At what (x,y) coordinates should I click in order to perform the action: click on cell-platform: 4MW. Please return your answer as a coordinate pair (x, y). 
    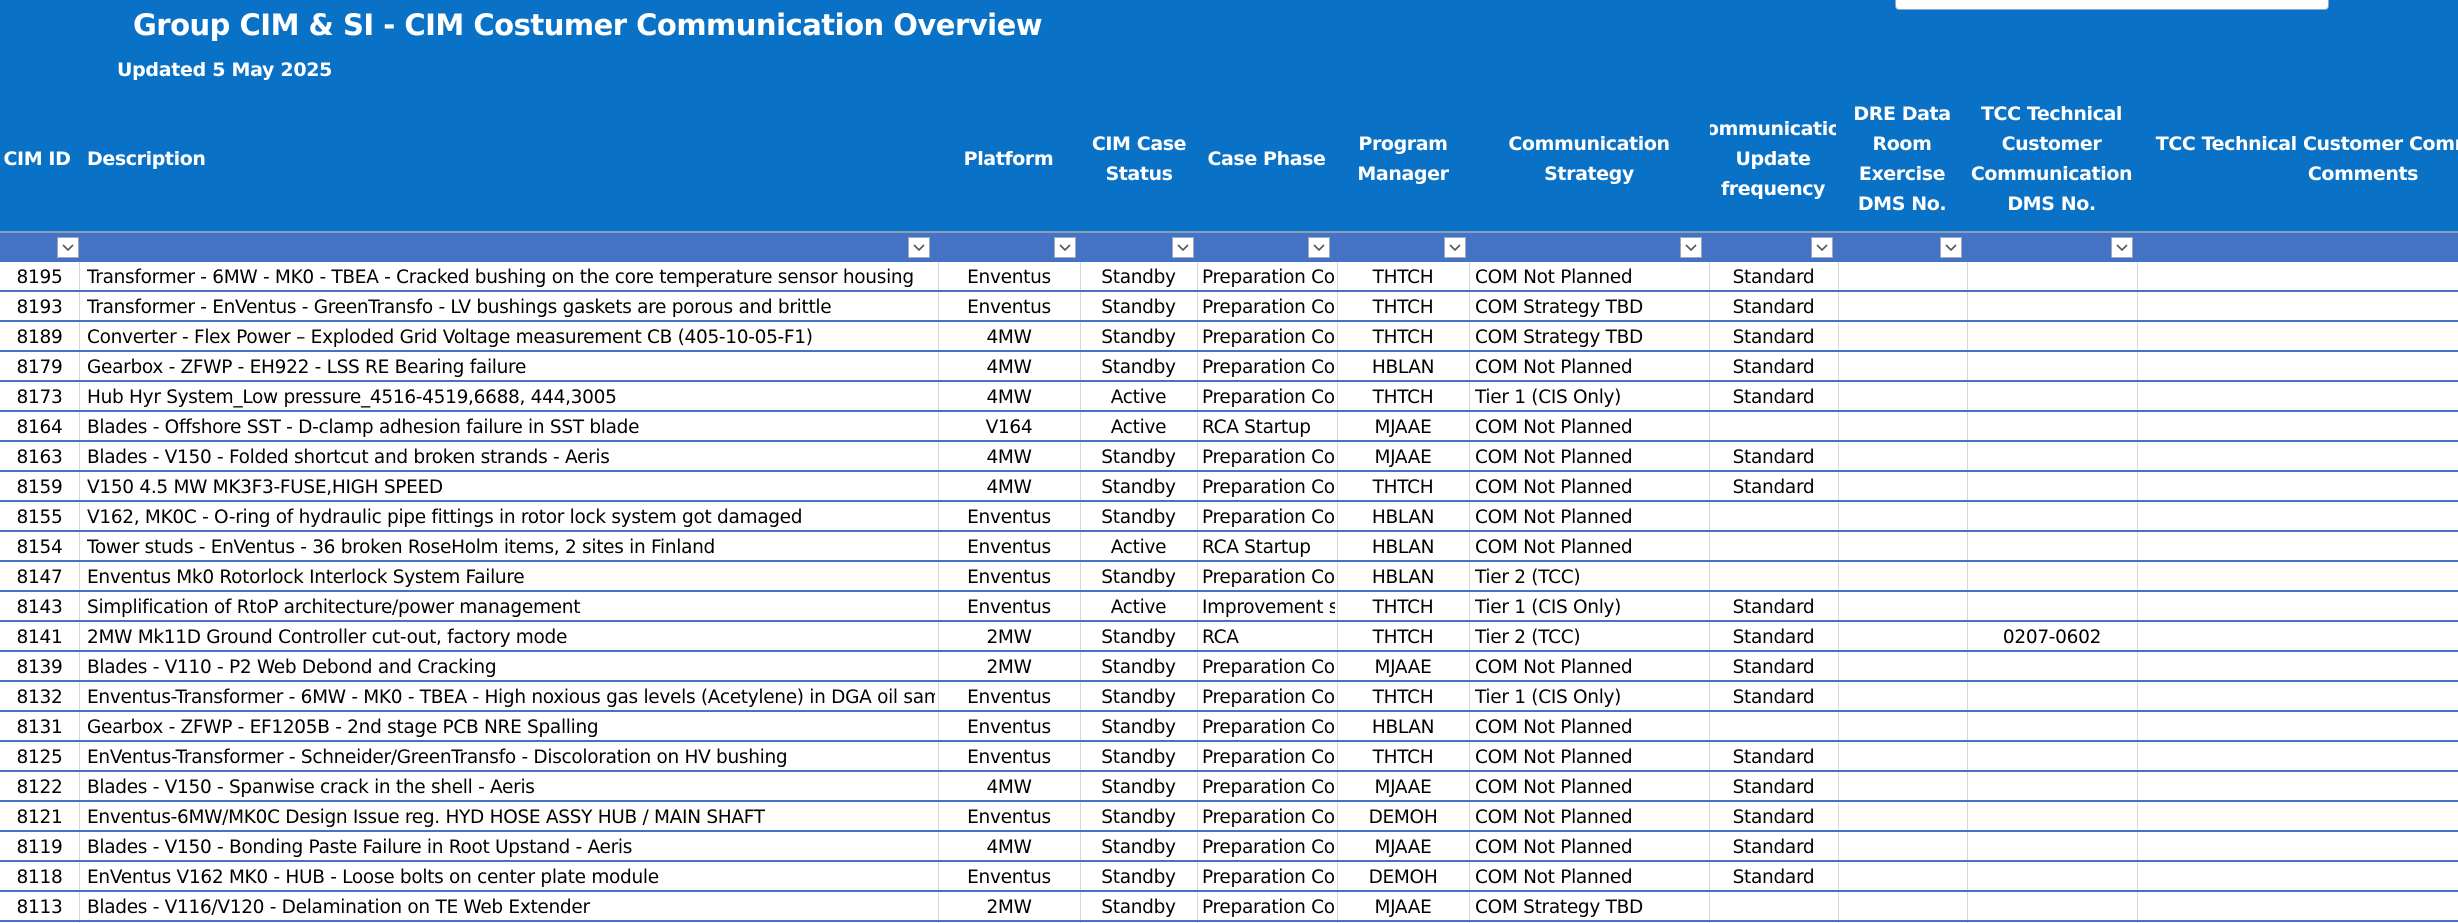
    Looking at the image, I should click on (1009, 336).